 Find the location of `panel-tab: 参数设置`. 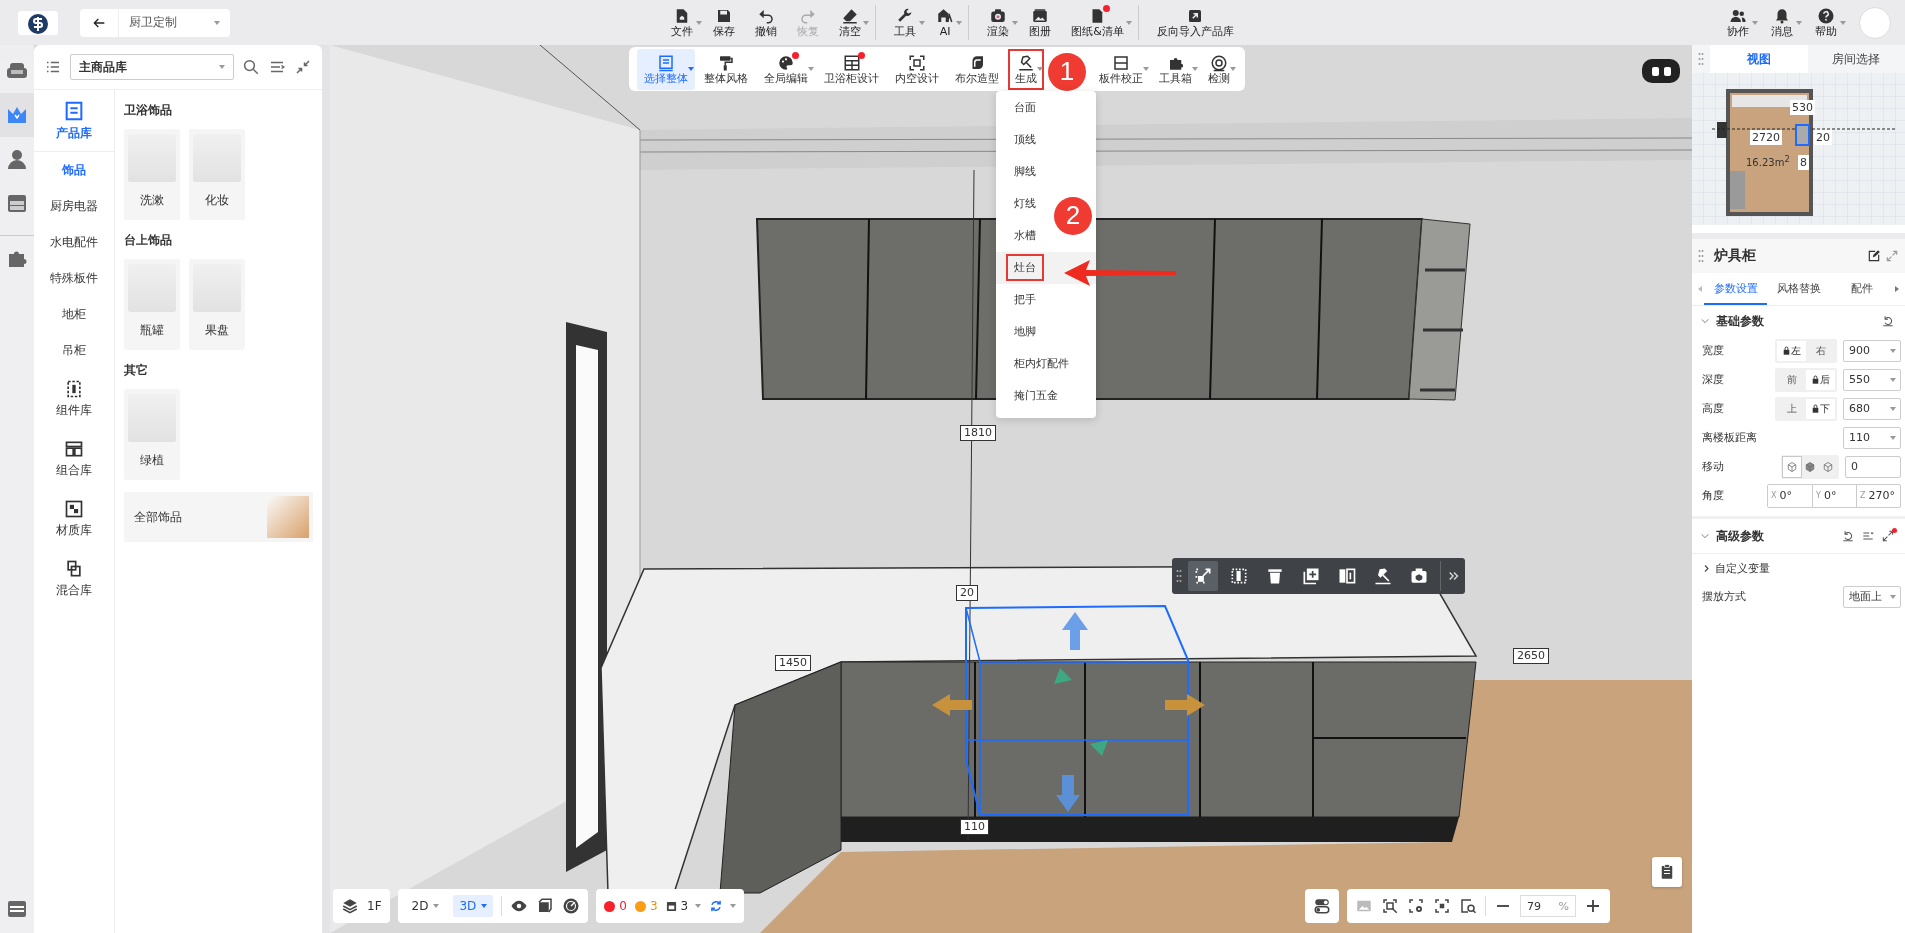

panel-tab: 参数设置 is located at coordinates (1735, 289).